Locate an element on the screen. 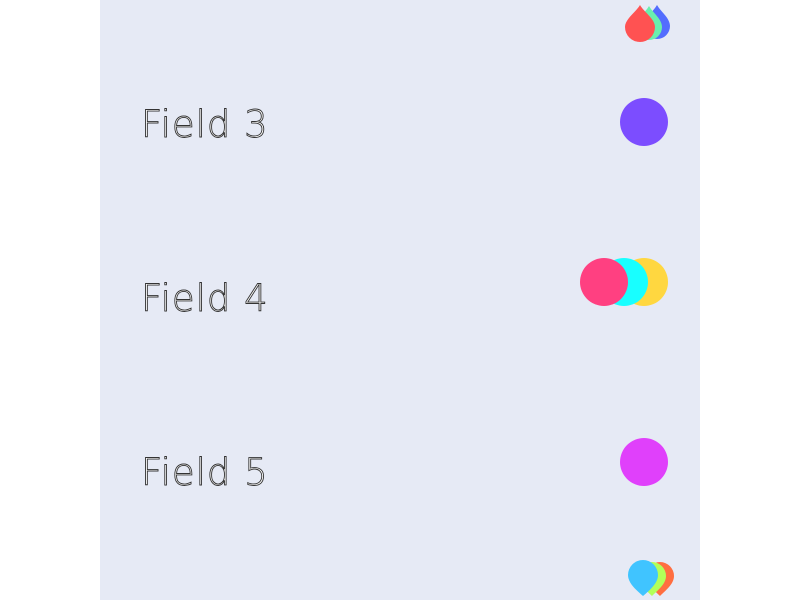 This screenshot has width=800, height=600. field-label-3: Field 3 is located at coordinates (205, 124).